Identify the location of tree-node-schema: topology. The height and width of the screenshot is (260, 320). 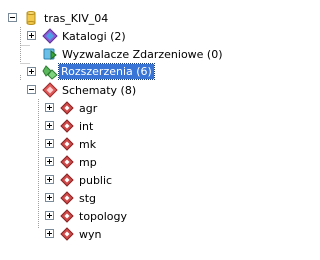
(125, 216).